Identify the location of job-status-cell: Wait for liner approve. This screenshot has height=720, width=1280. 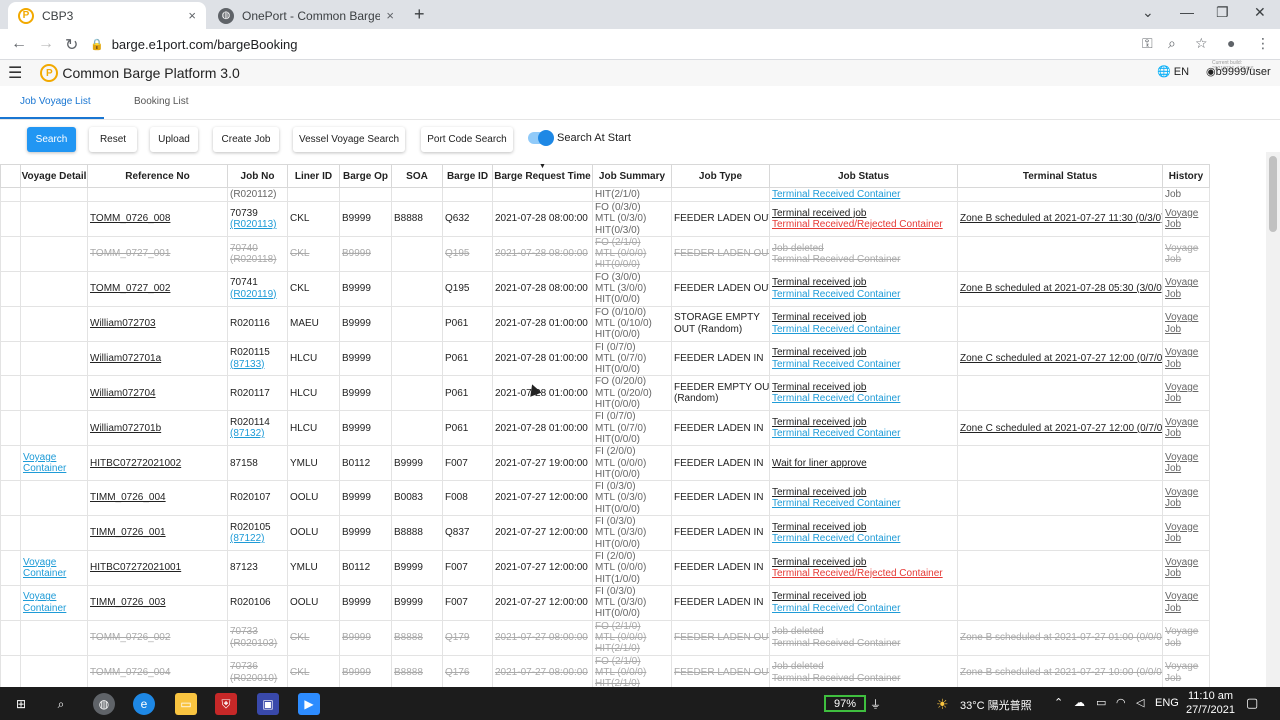
(863, 463).